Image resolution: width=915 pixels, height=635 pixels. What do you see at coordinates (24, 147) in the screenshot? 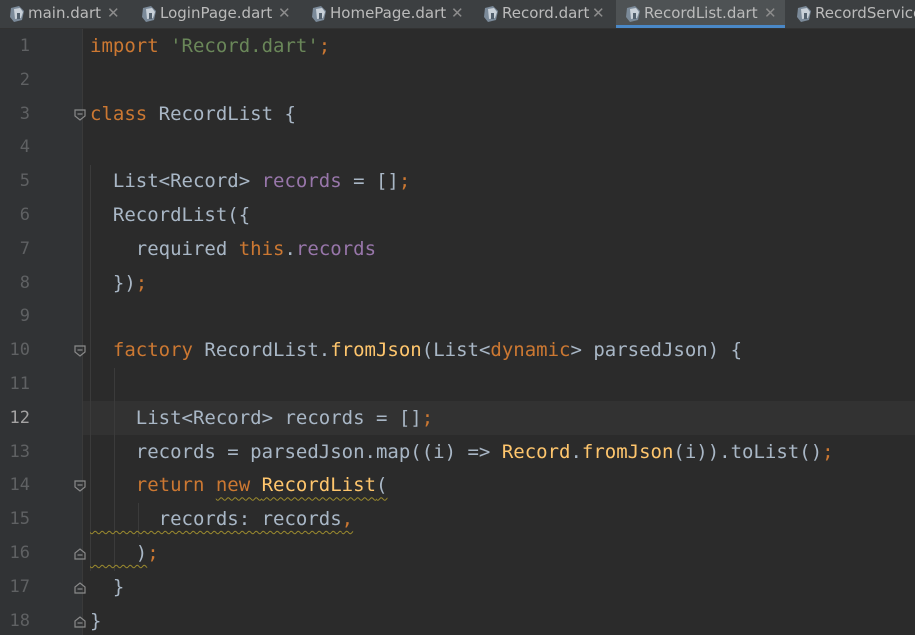
I see `line-number: 4` at bounding box center [24, 147].